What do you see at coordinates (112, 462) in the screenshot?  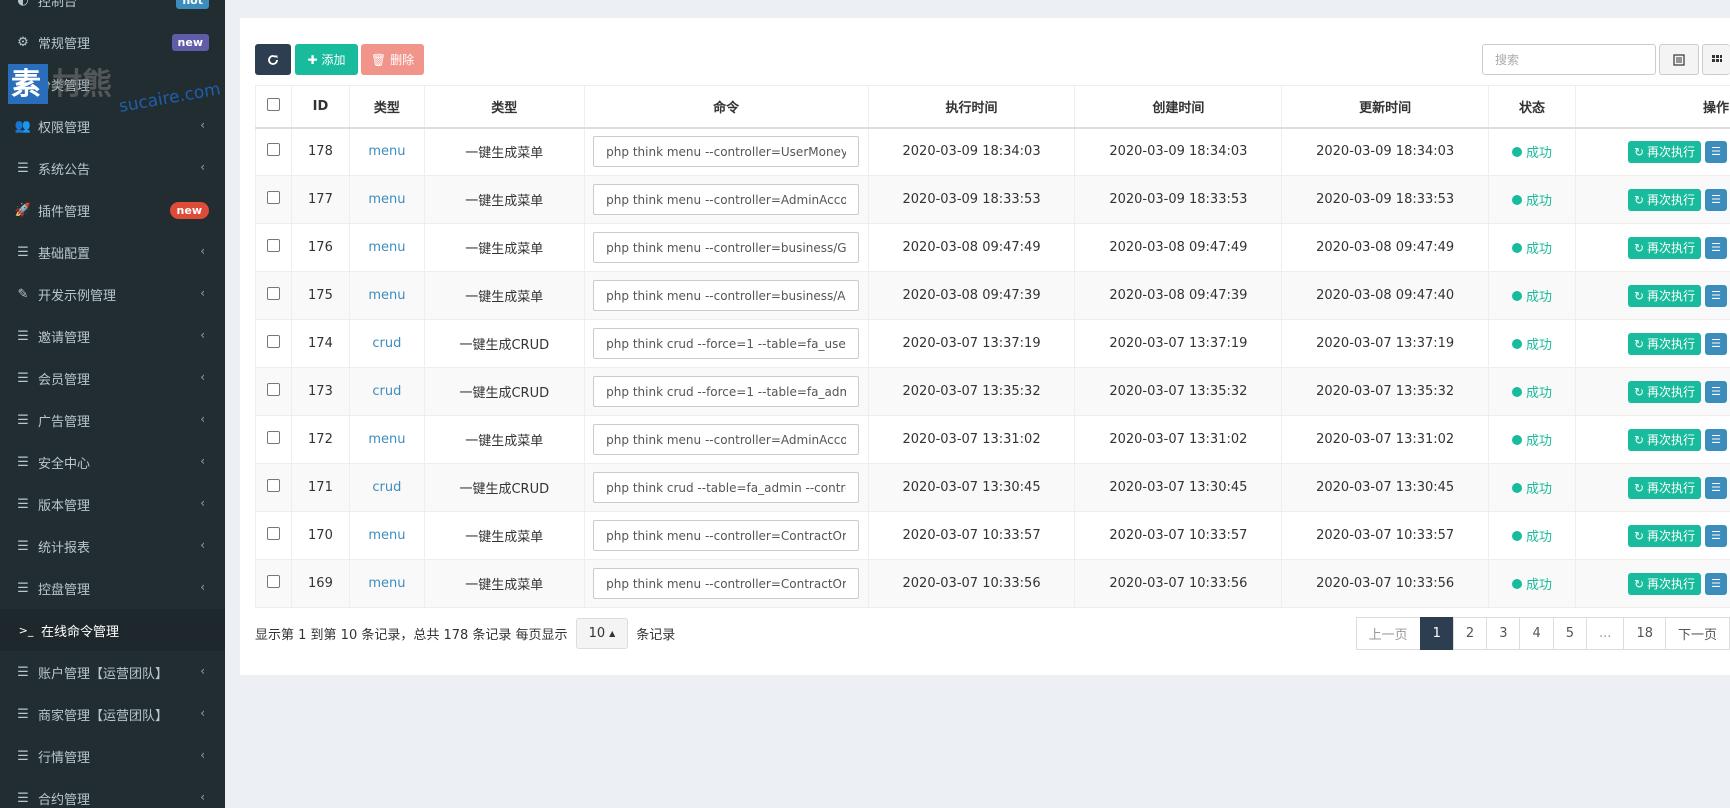 I see `sidebar-item-11: ☰ 安全中心 ‹` at bounding box center [112, 462].